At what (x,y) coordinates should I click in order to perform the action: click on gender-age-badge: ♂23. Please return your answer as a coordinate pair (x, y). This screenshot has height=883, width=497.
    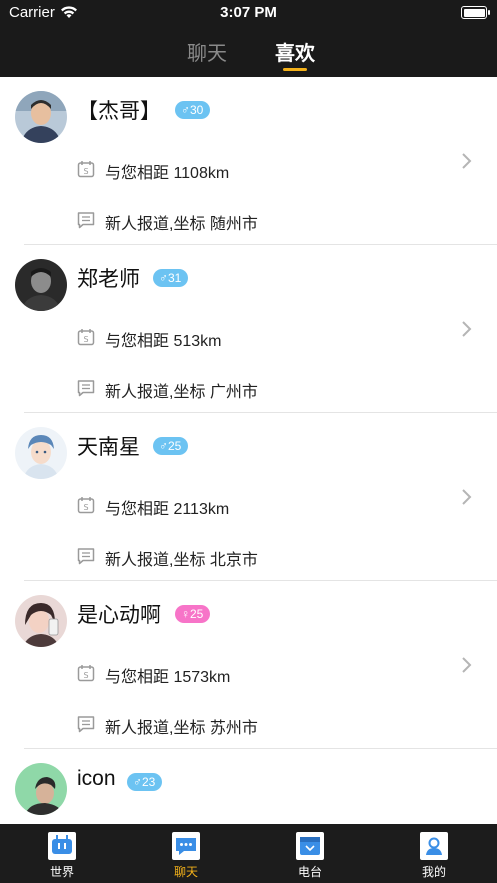
    Looking at the image, I should click on (145, 782).